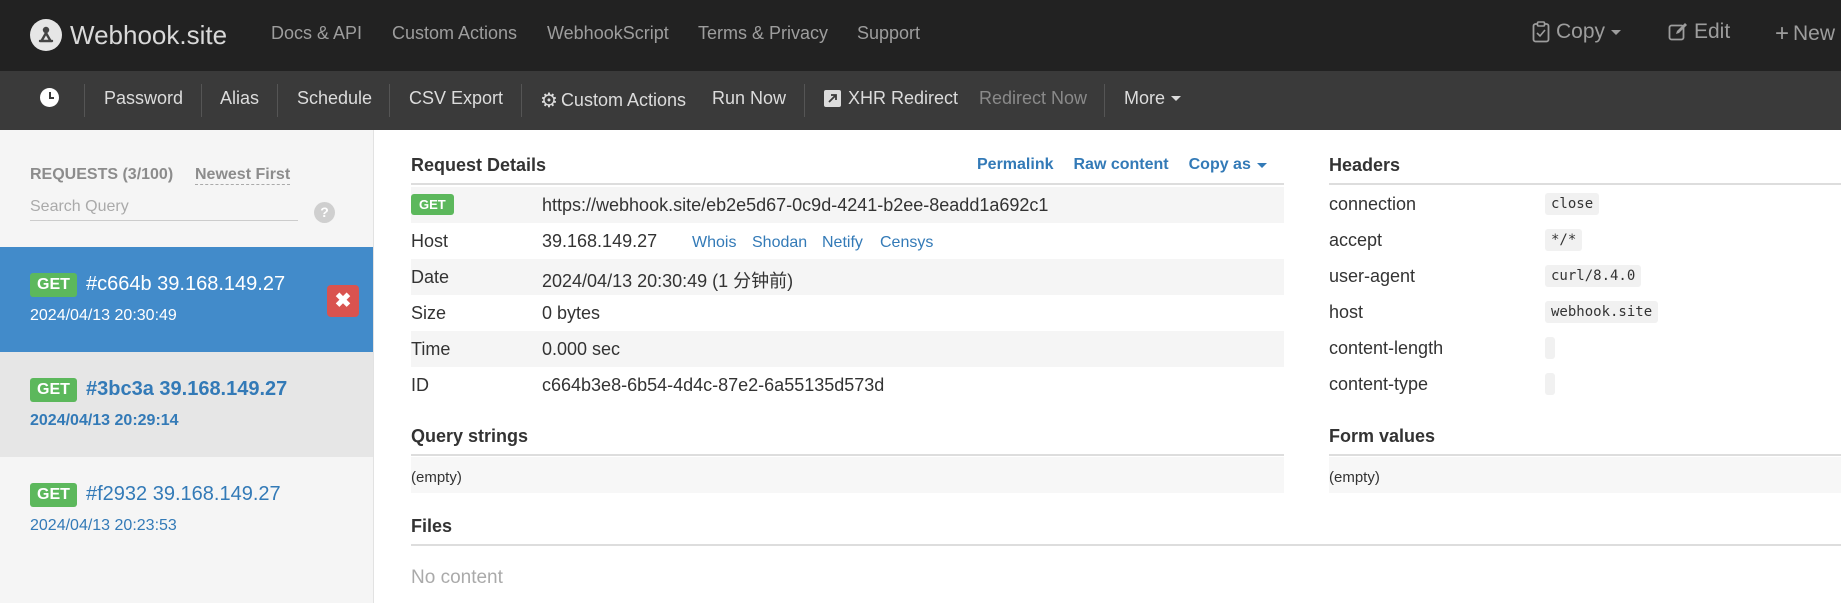 This screenshot has height=603, width=1841. I want to click on plus-icon: +, so click(1782, 33).